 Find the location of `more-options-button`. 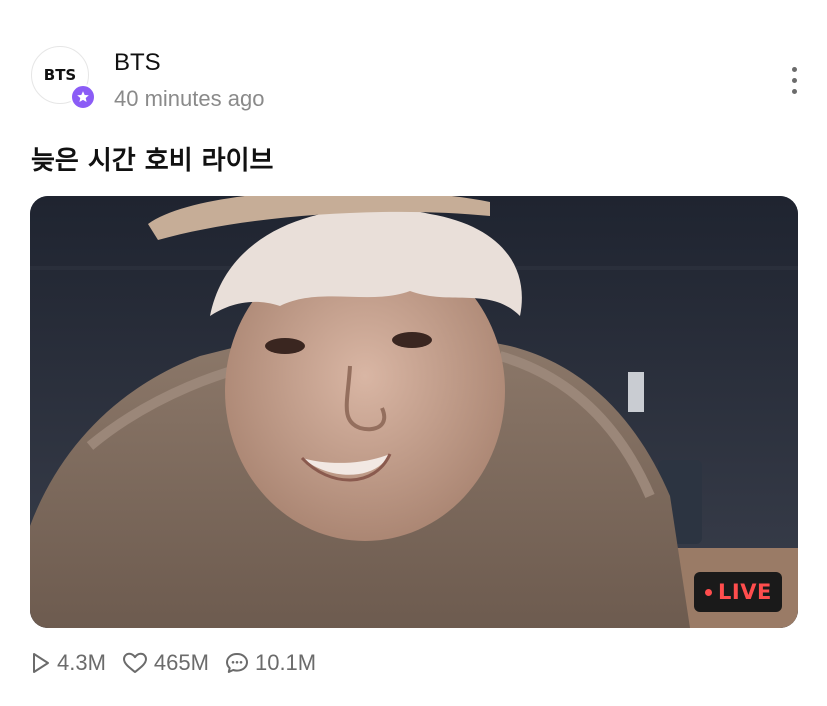

more-options-button is located at coordinates (795, 81).